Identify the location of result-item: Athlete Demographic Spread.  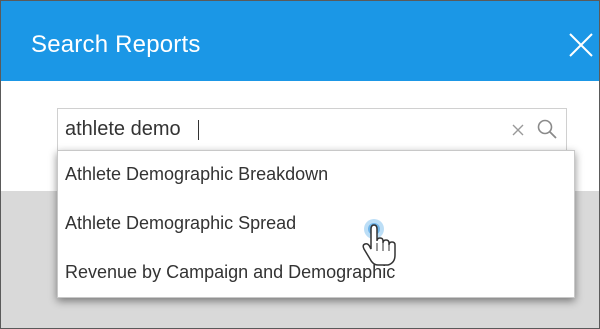
(316, 224).